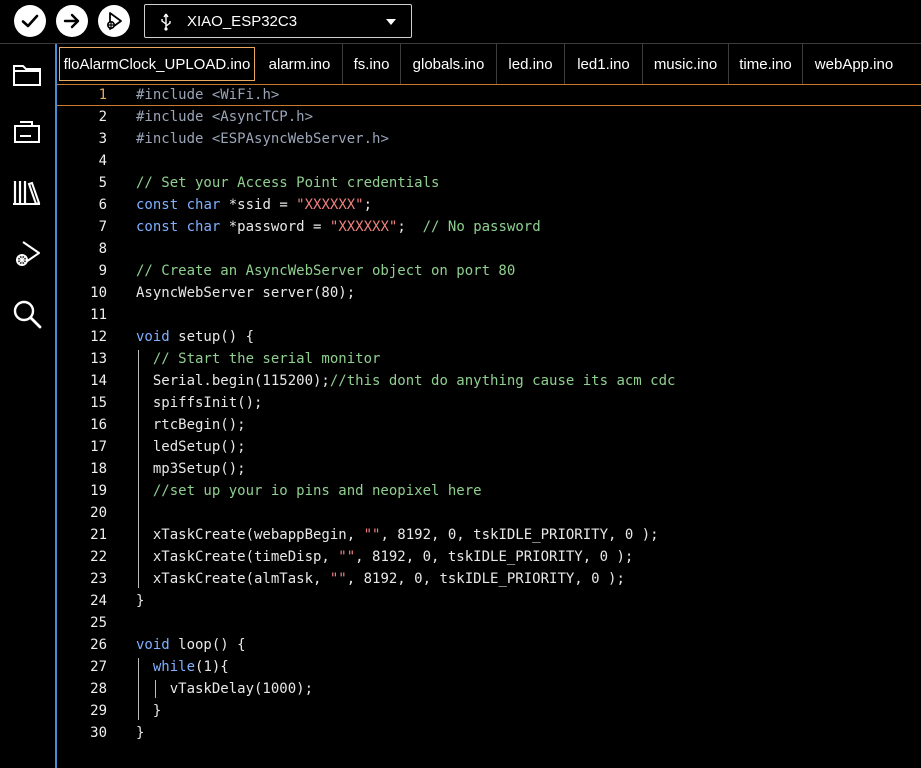 This screenshot has width=921, height=768. Describe the element at coordinates (98, 491) in the screenshot. I see `line-number: 19` at that location.